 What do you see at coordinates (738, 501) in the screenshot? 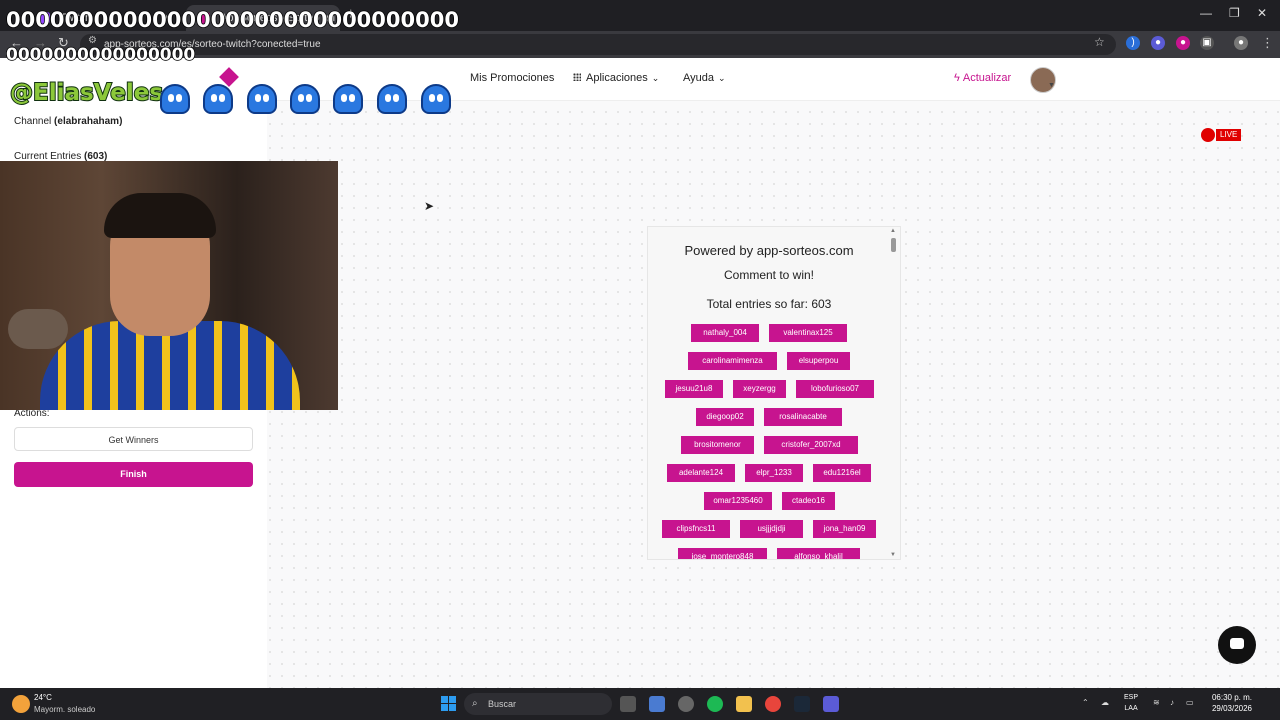
I see `entry-chip: omar1235460` at bounding box center [738, 501].